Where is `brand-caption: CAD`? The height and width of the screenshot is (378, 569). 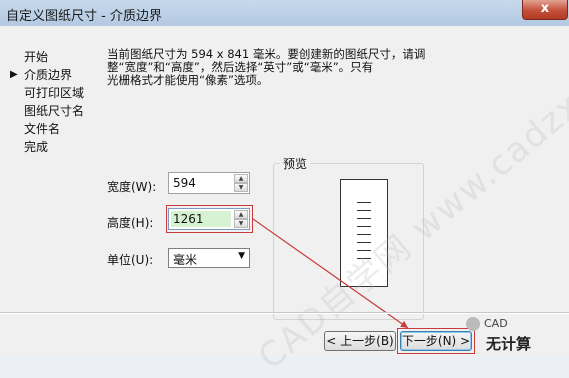
brand-caption: CAD is located at coordinates (496, 323).